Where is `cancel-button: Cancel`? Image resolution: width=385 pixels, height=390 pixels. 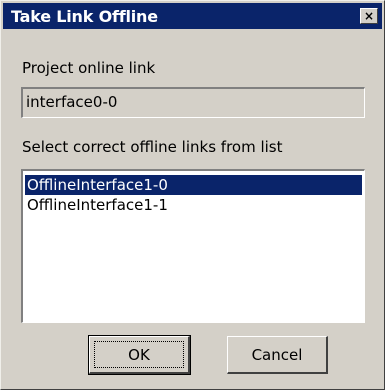 cancel-button: Cancel is located at coordinates (277, 355).